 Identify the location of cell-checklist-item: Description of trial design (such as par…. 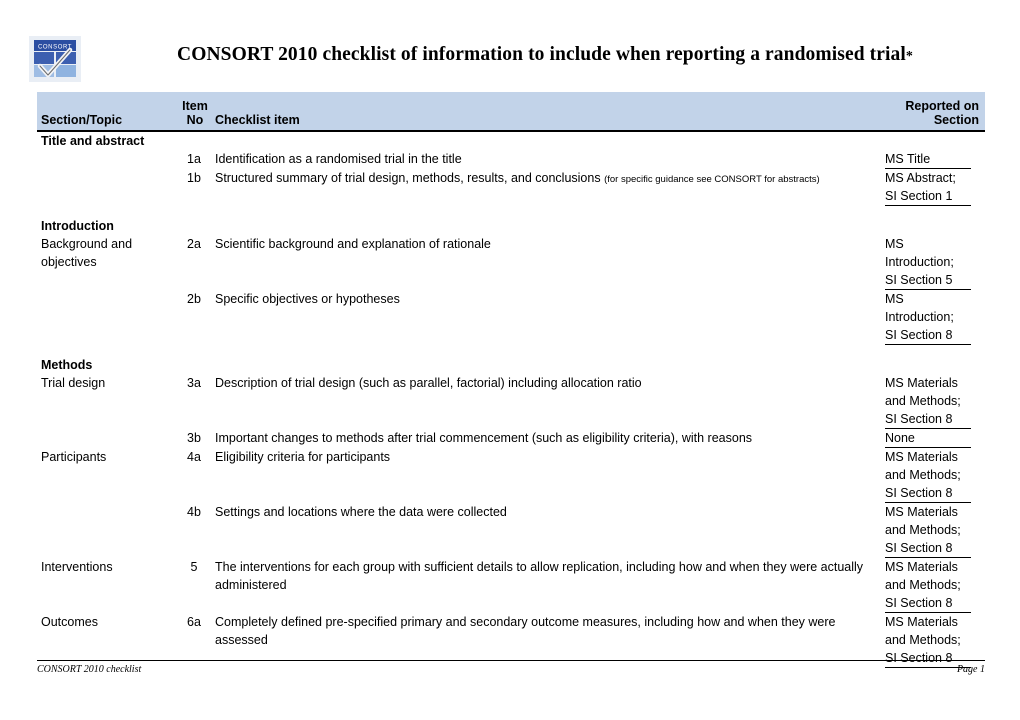
(551, 383).